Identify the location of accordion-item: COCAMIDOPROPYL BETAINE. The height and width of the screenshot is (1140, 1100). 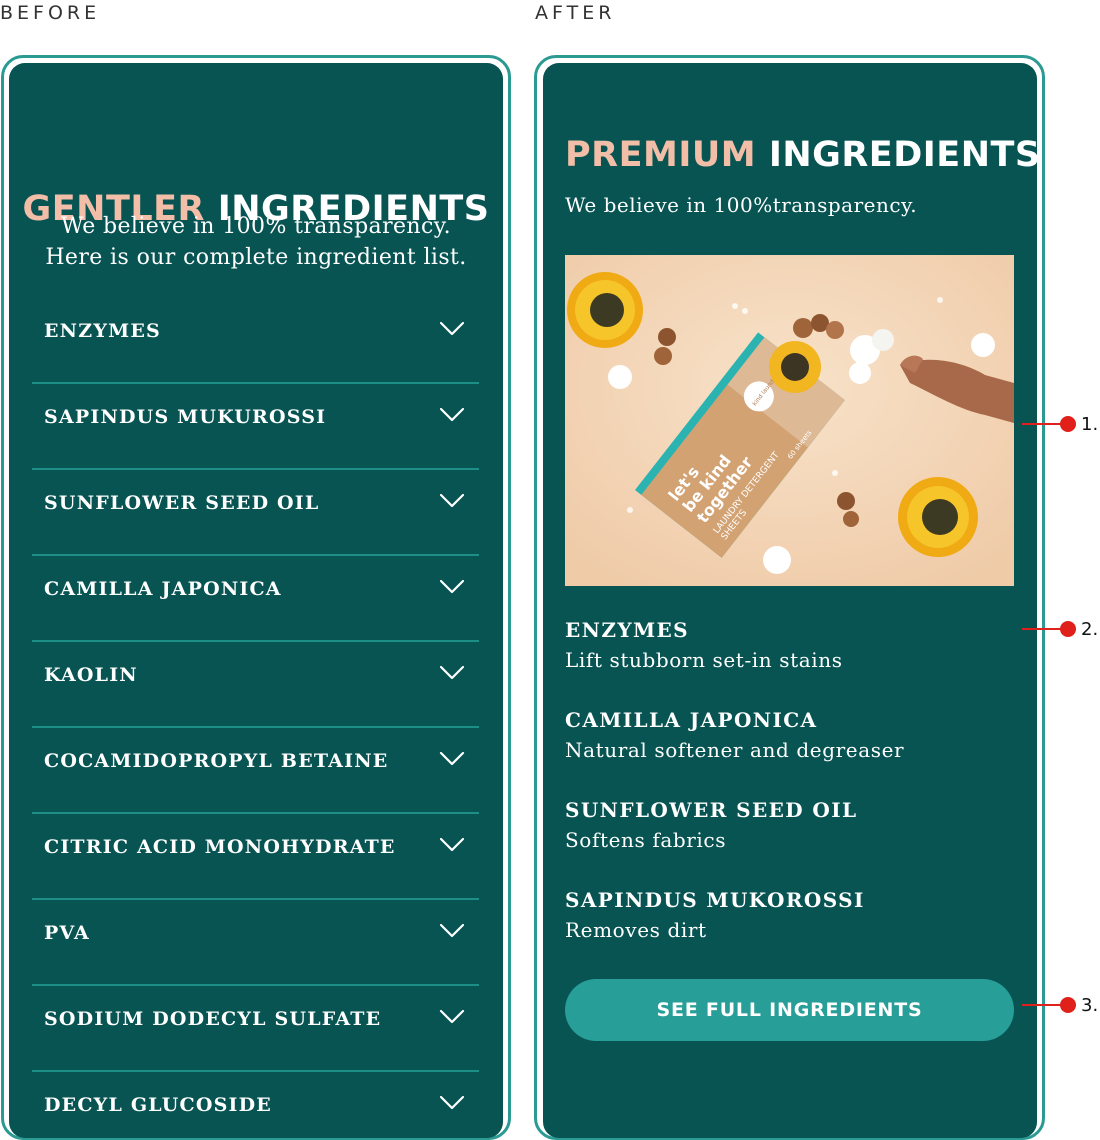
(255, 771).